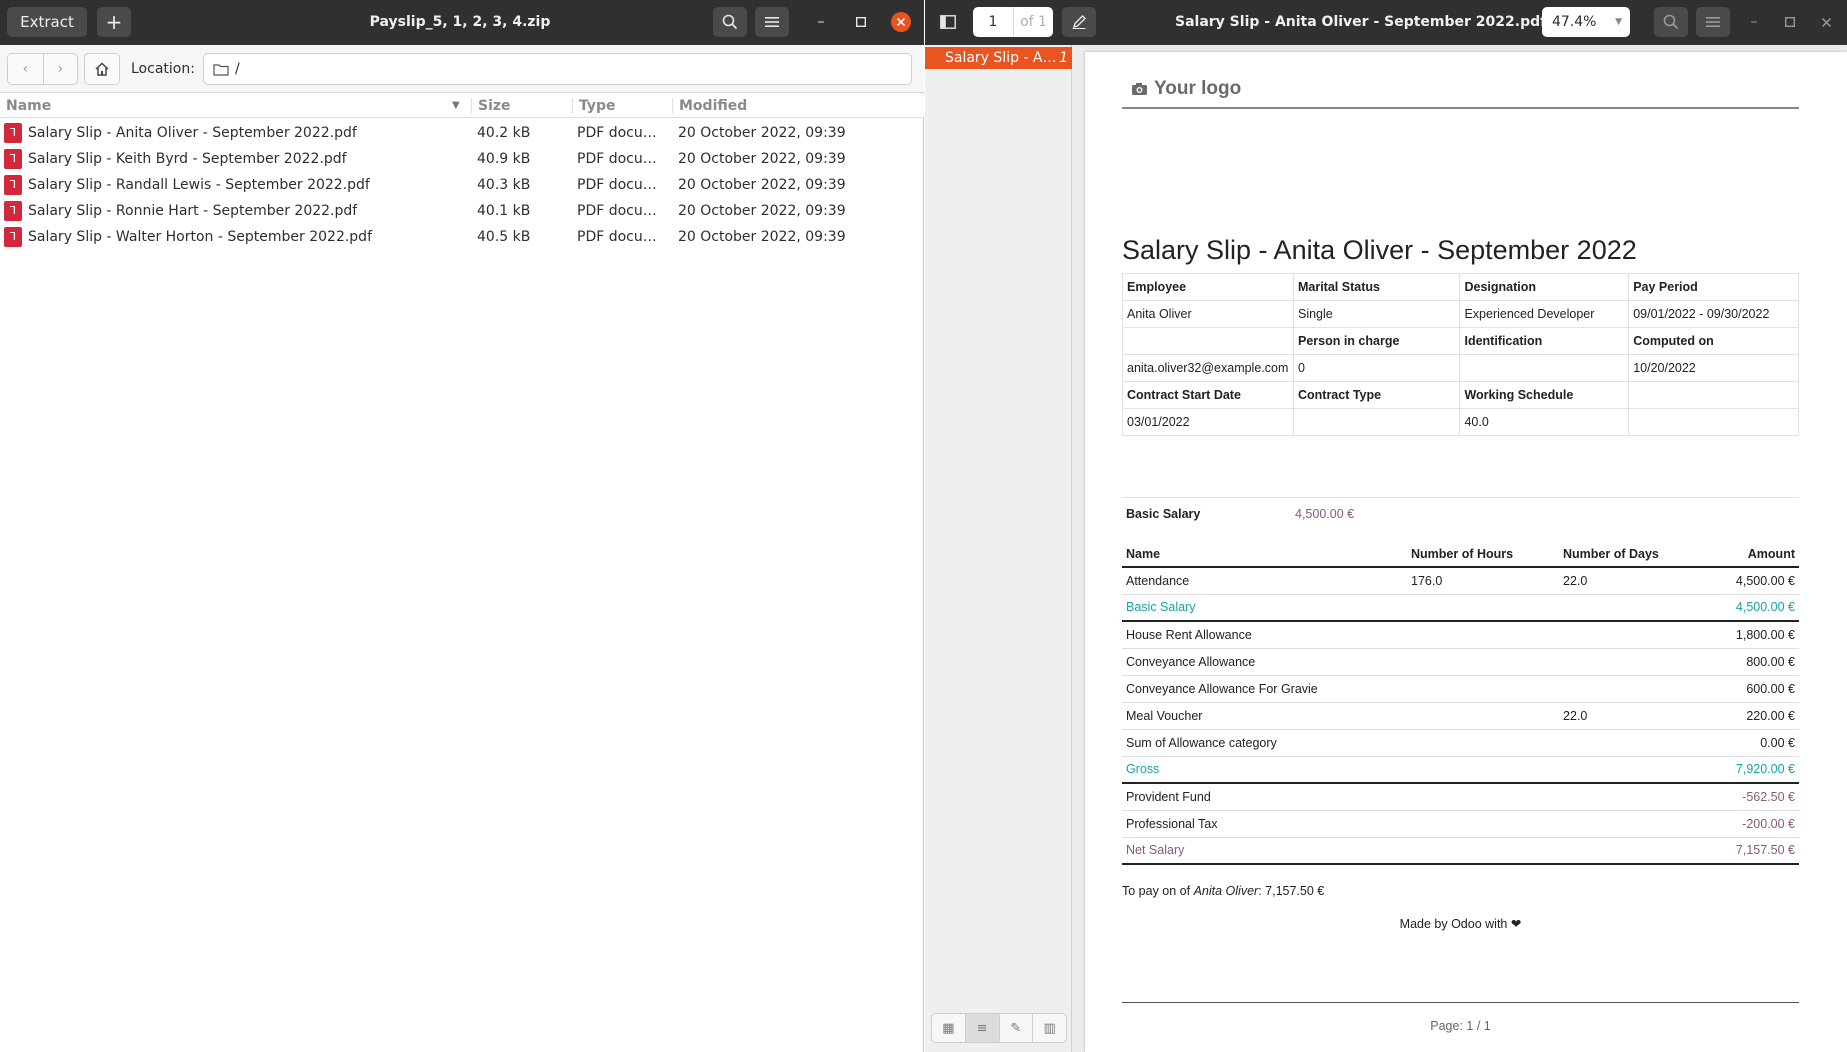 The width and height of the screenshot is (1847, 1052). I want to click on viewer-sidebar: Salary Slip - A… 1 ▦ ≡ ✎ ▥, so click(998, 548).